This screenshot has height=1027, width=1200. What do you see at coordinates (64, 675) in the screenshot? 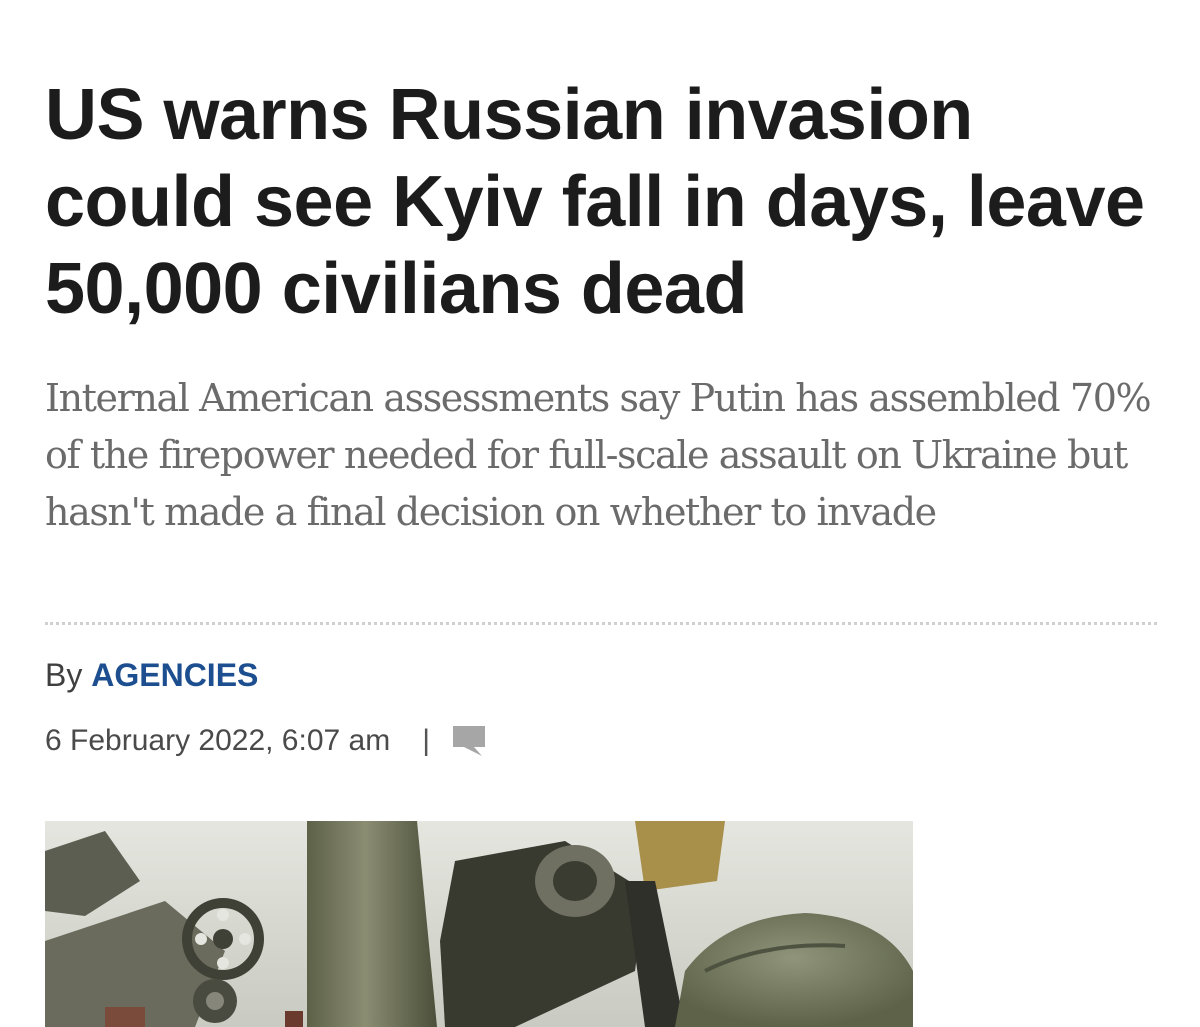
I see `byline-prefix: By` at bounding box center [64, 675].